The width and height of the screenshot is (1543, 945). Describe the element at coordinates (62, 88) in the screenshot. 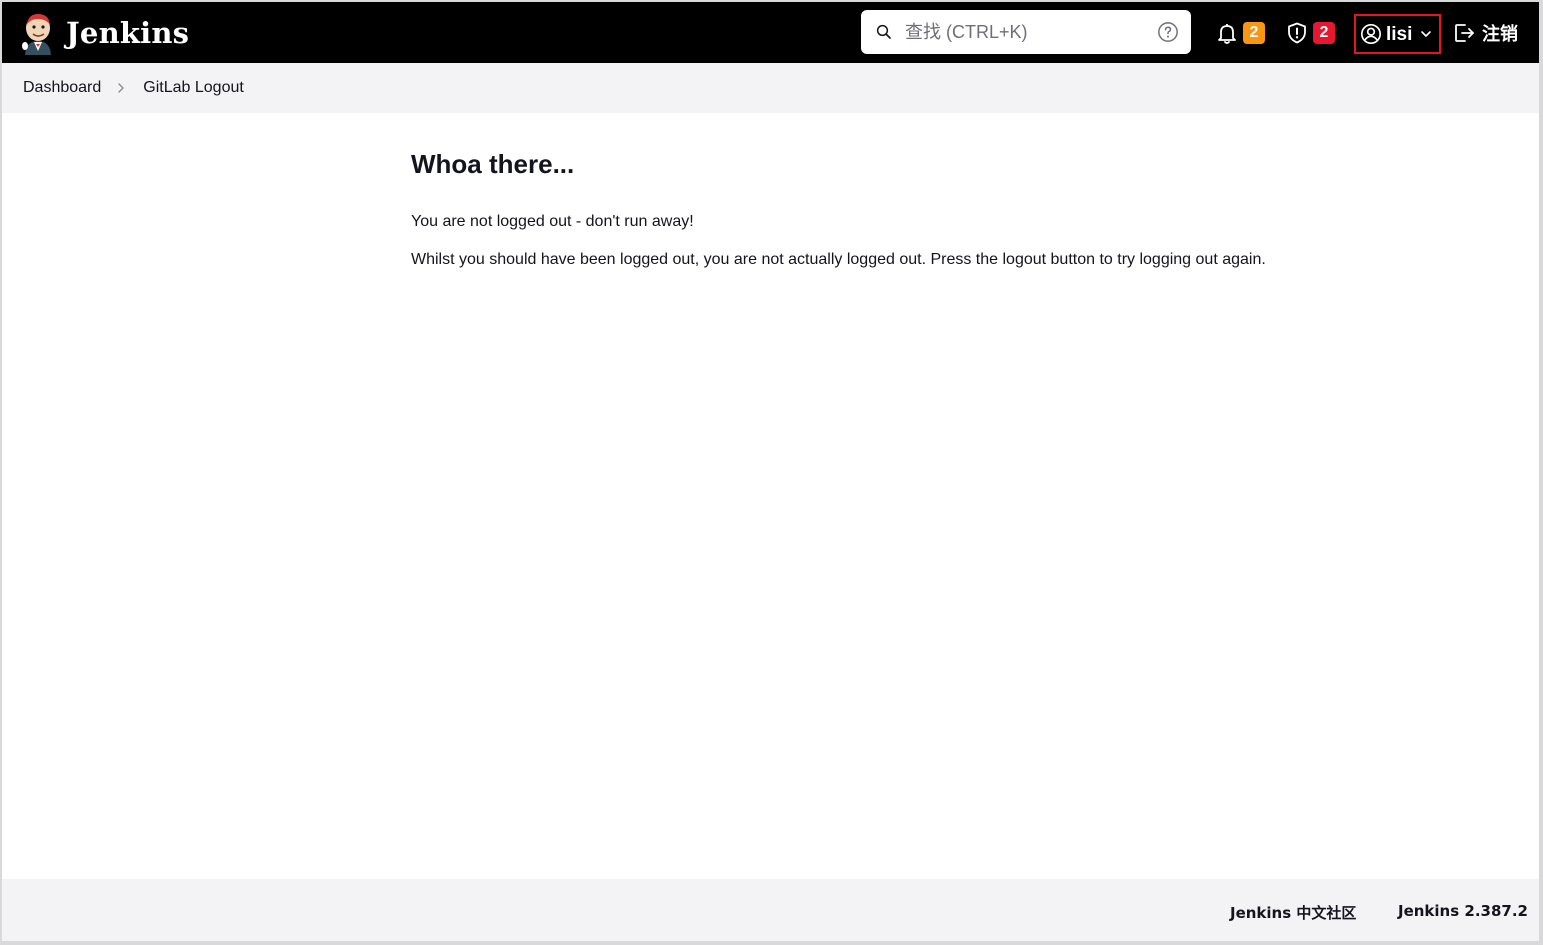

I see `breadcrumb-dashboard: Dashboard` at that location.